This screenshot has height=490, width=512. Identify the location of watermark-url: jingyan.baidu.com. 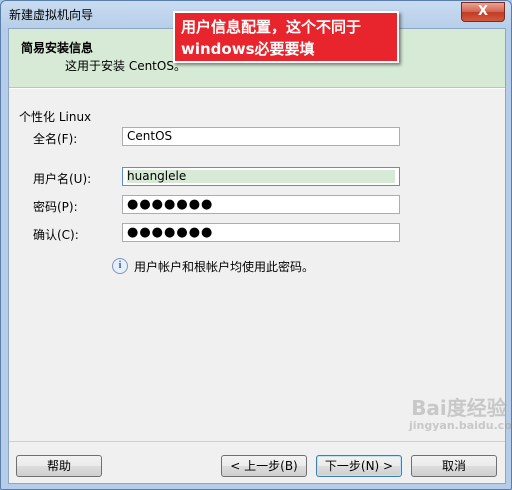
(460, 425).